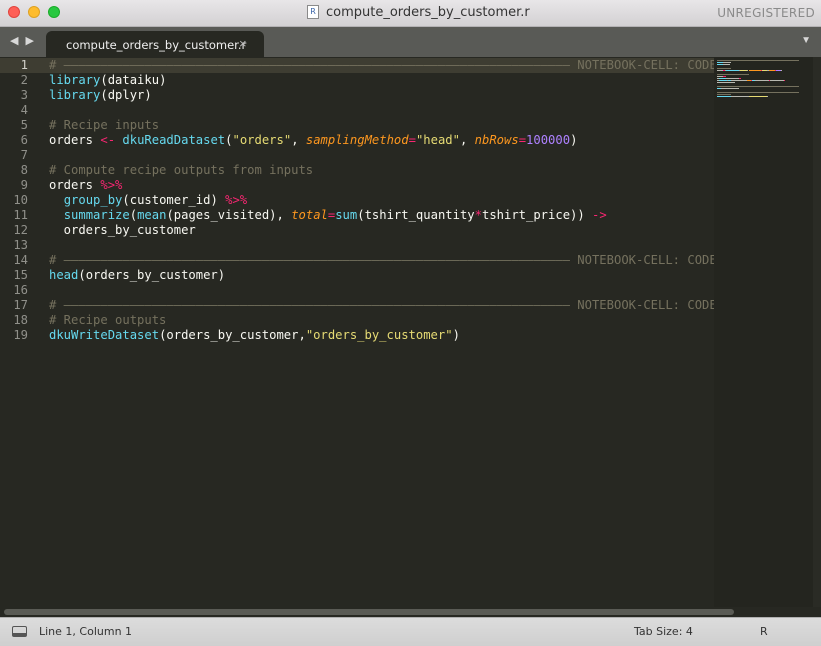 The width and height of the screenshot is (821, 646). Describe the element at coordinates (152, 275) in the screenshot. I see `code-token: (orders_by_customer)` at that location.